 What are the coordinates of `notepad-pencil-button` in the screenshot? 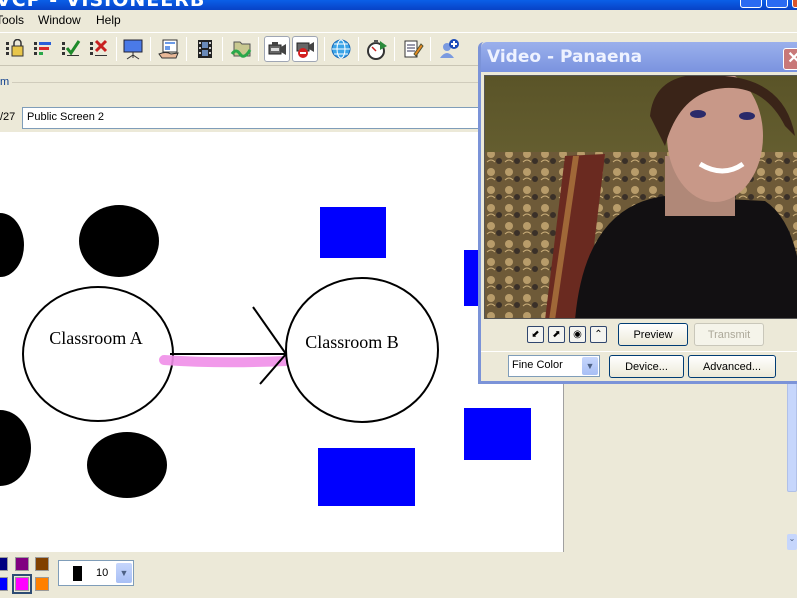 It's located at (413, 49).